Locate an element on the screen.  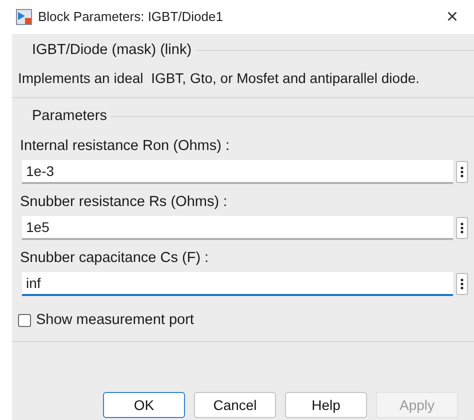
parameter-field: 1e5 is located at coordinates (237, 228).